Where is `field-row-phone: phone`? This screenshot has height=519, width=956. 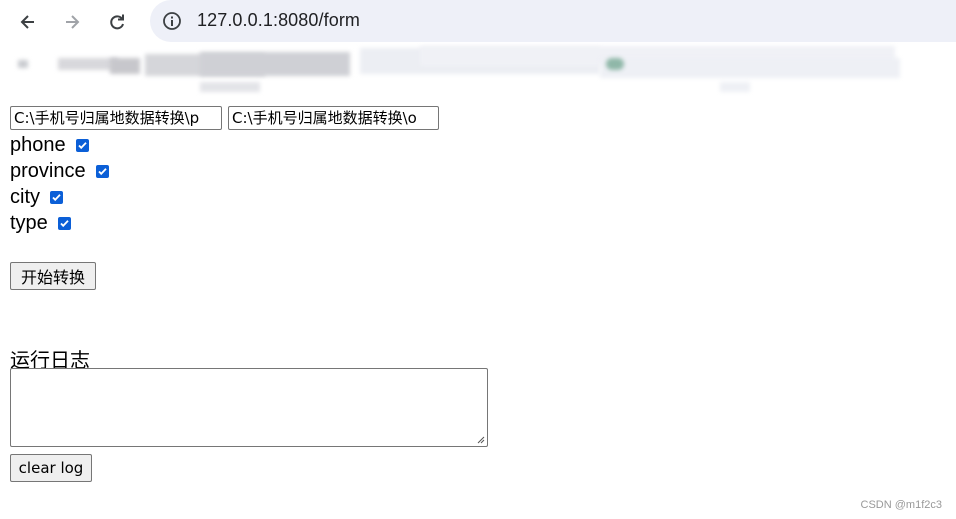
field-row-phone: phone is located at coordinates (49, 145).